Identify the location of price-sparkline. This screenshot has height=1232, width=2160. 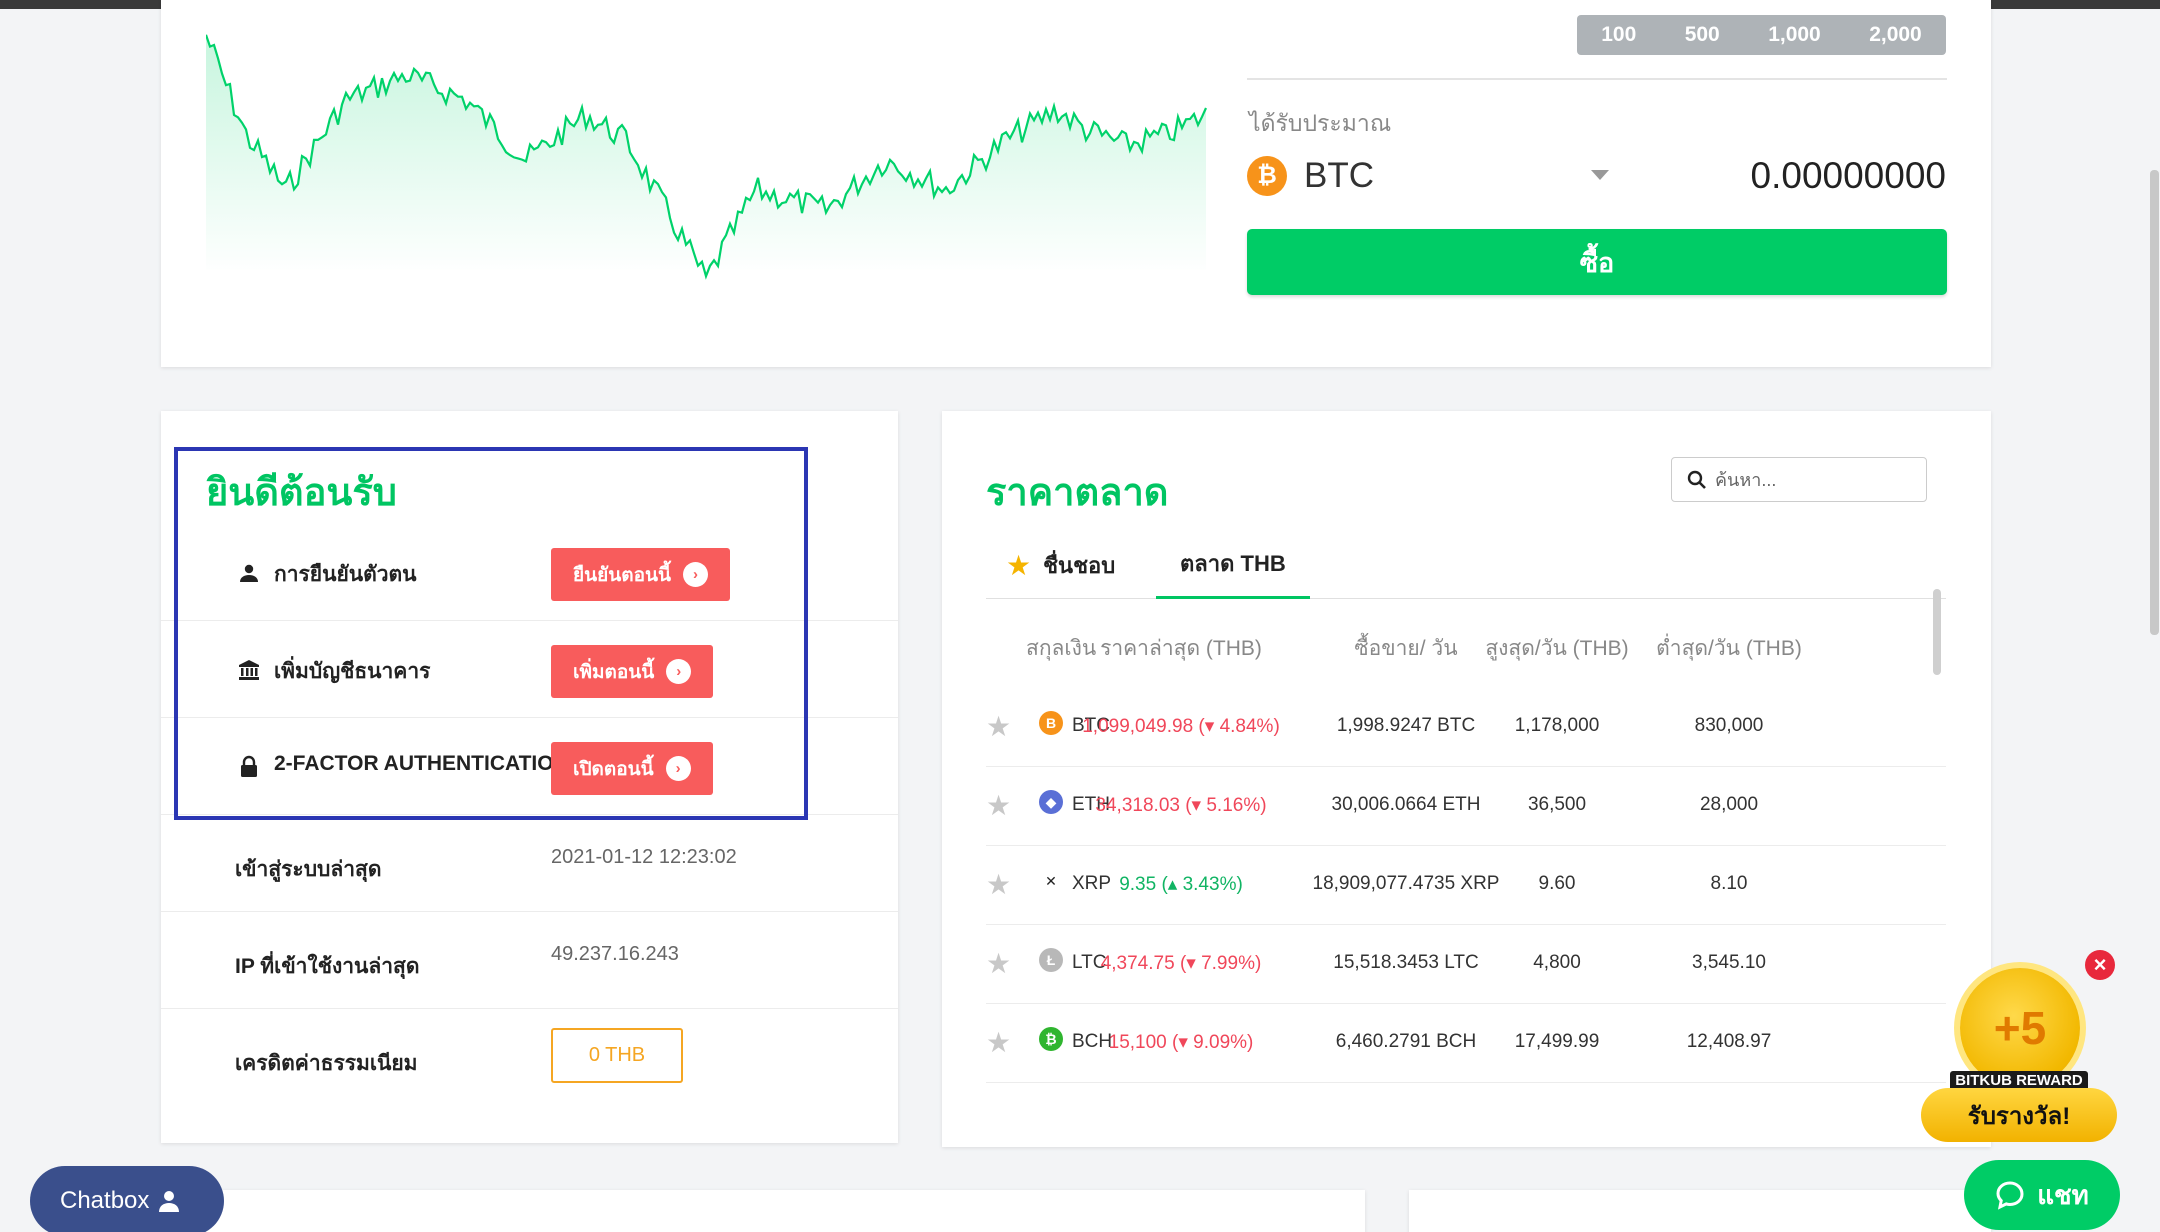
(707, 157).